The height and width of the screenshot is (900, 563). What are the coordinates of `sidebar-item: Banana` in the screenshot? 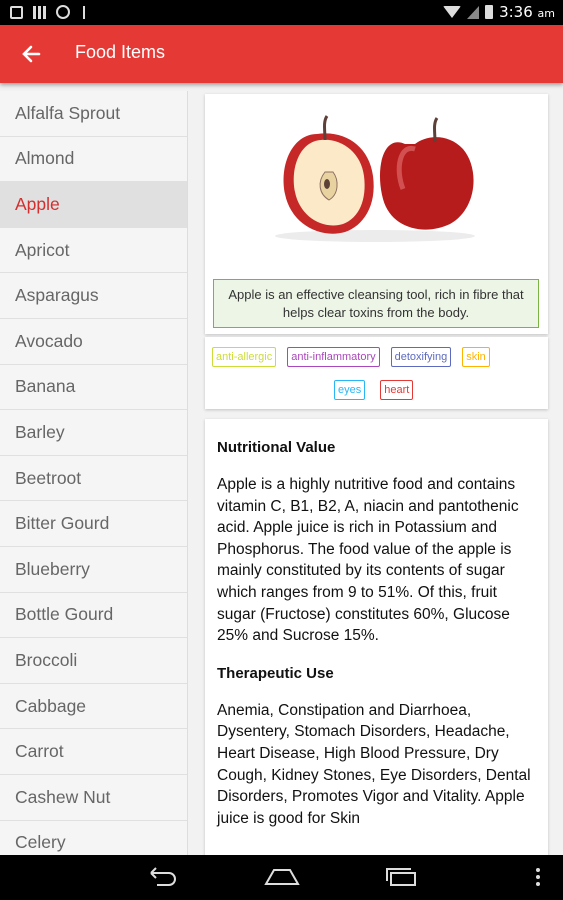 It's located at (93, 388).